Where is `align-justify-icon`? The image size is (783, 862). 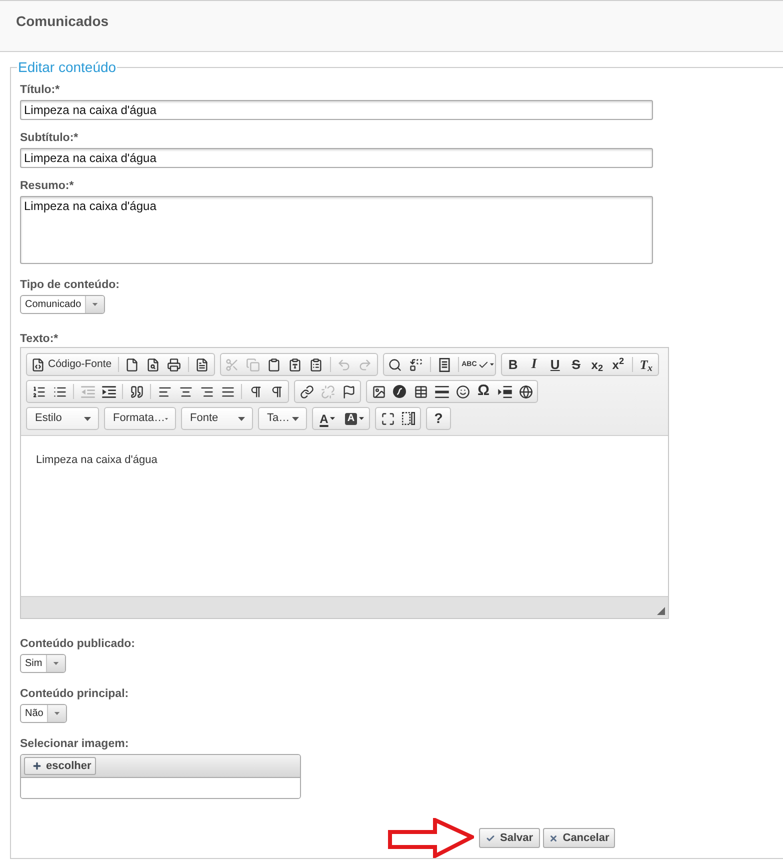
align-justify-icon is located at coordinates (227, 391).